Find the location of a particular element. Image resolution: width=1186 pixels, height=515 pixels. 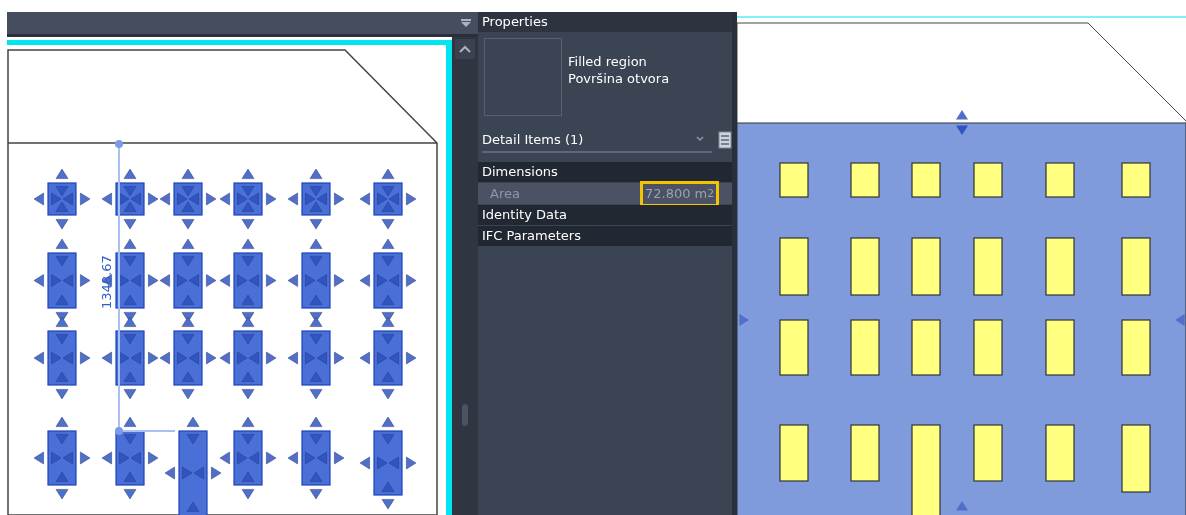

chevron-down-icon is located at coordinates (700, 139).